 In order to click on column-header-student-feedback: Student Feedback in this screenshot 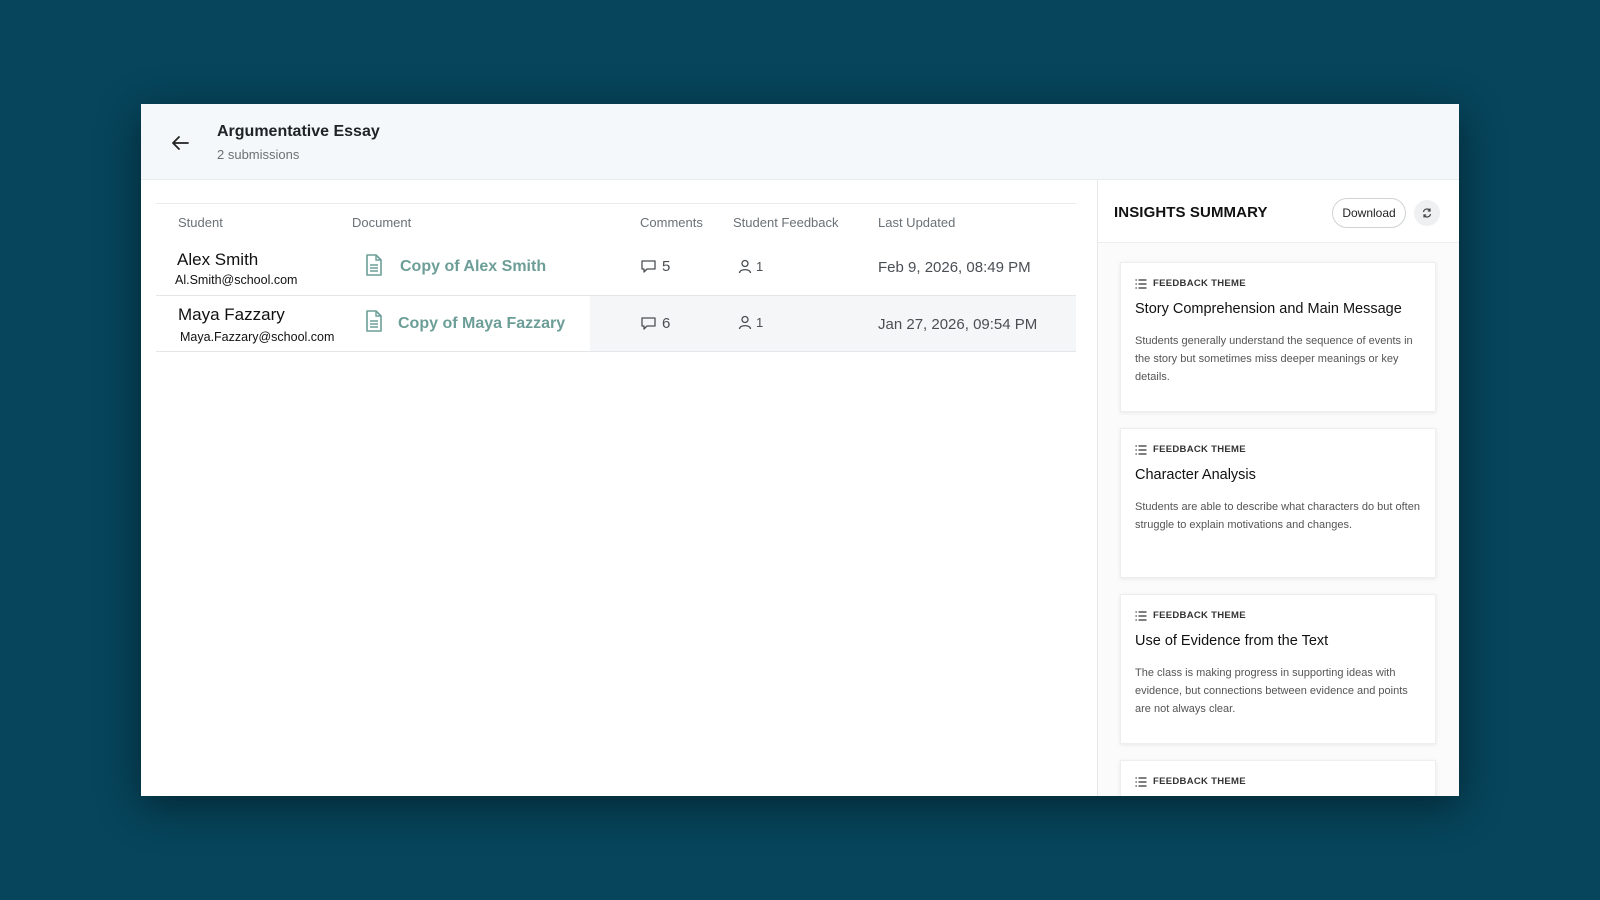, I will do `click(786, 222)`.